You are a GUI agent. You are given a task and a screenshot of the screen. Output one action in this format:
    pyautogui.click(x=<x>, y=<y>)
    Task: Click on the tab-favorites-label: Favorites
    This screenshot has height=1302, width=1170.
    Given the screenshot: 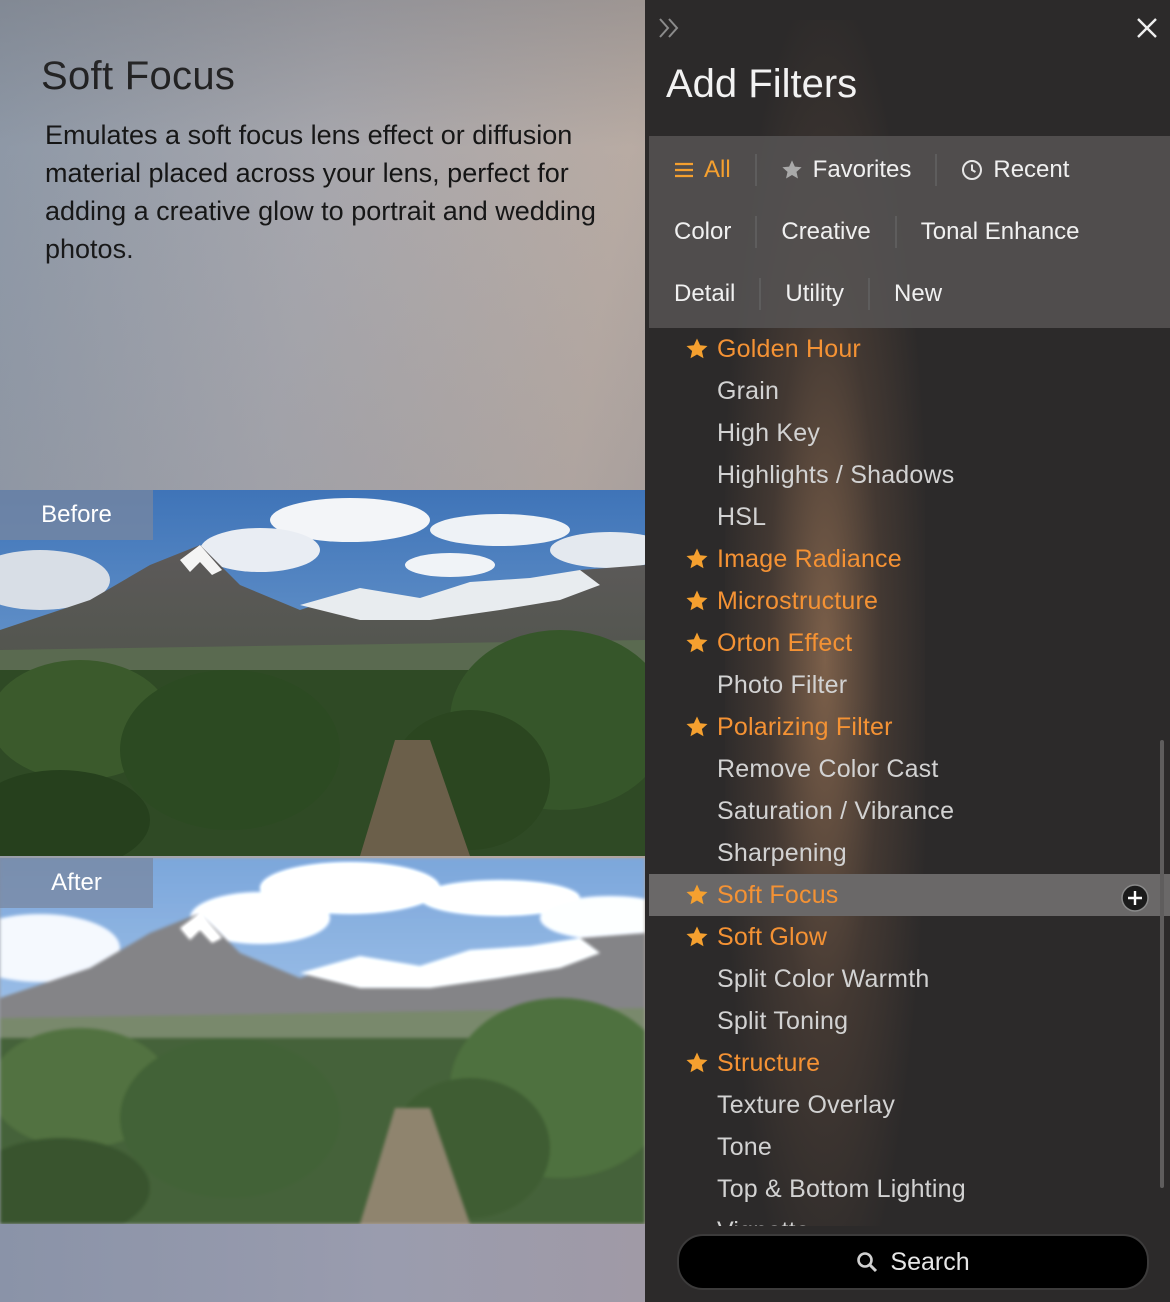 What is the action you would take?
    pyautogui.click(x=862, y=169)
    